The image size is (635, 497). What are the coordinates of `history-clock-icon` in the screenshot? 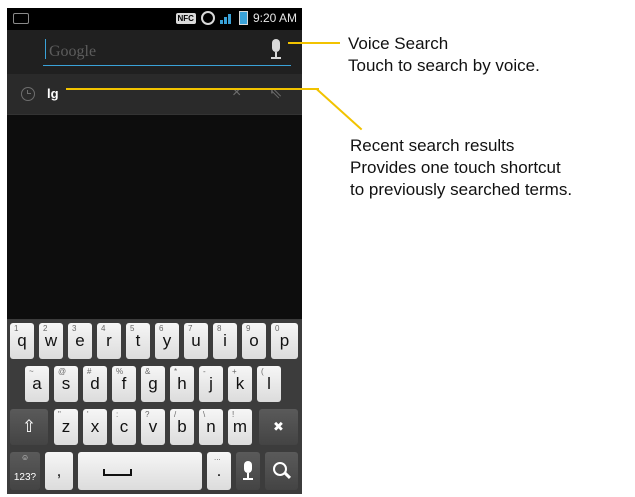 It's located at (28, 94).